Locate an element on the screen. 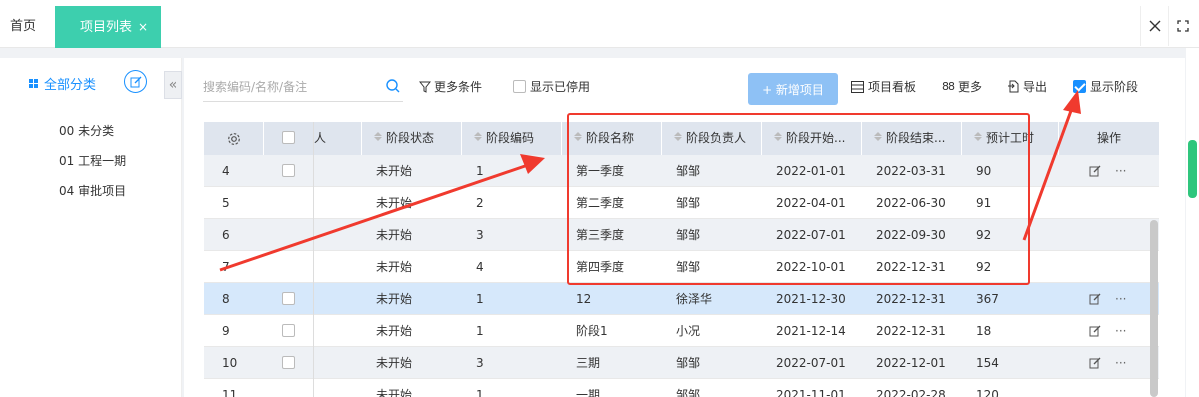 Image resolution: width=1199 pixels, height=397 pixels. cell-stage-code: 4 is located at coordinates (480, 267).